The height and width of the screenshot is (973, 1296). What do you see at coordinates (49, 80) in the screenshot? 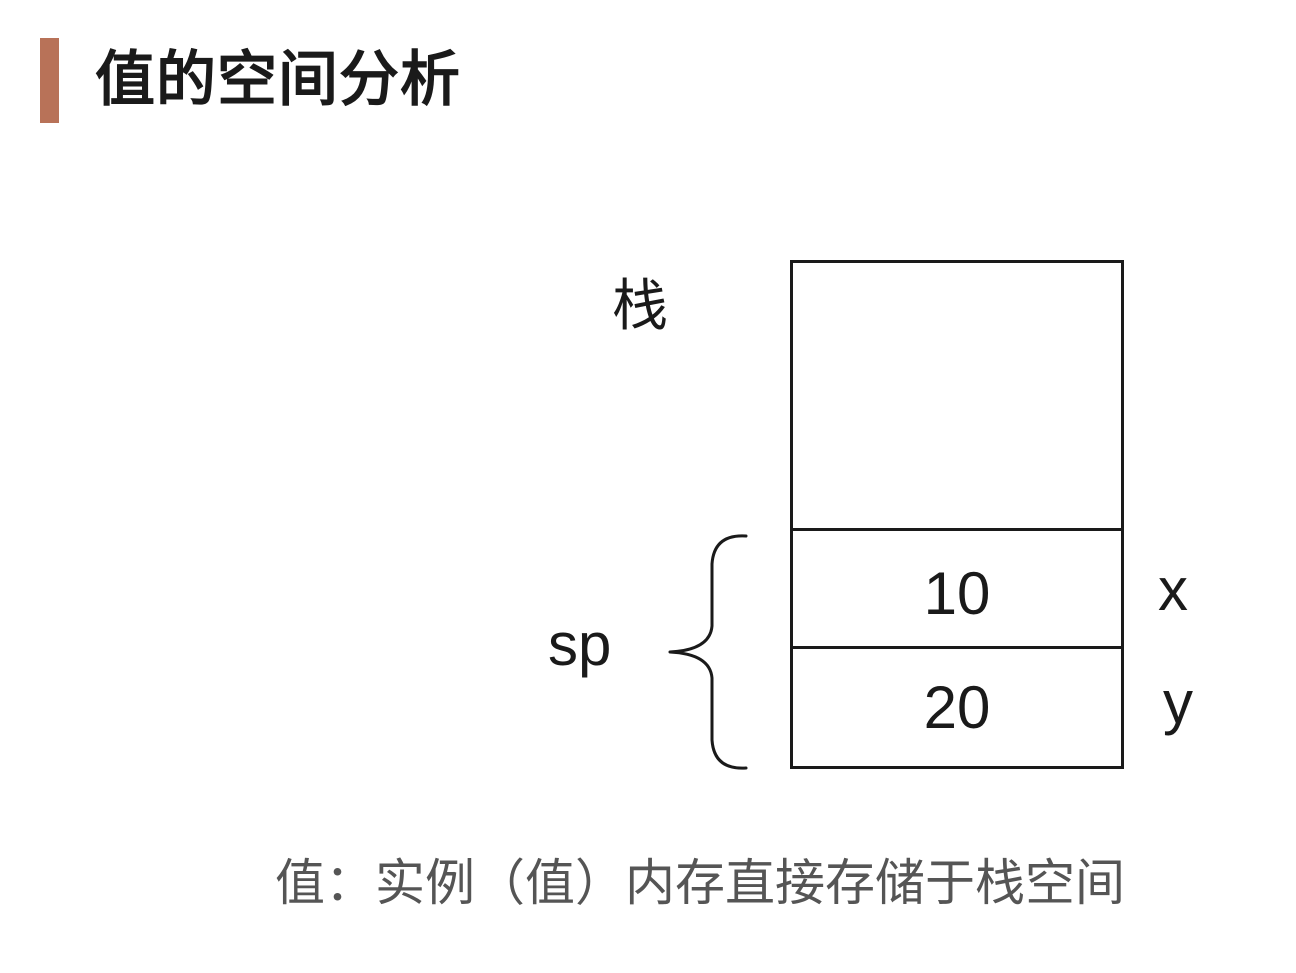
I see `title-accent-bar` at bounding box center [49, 80].